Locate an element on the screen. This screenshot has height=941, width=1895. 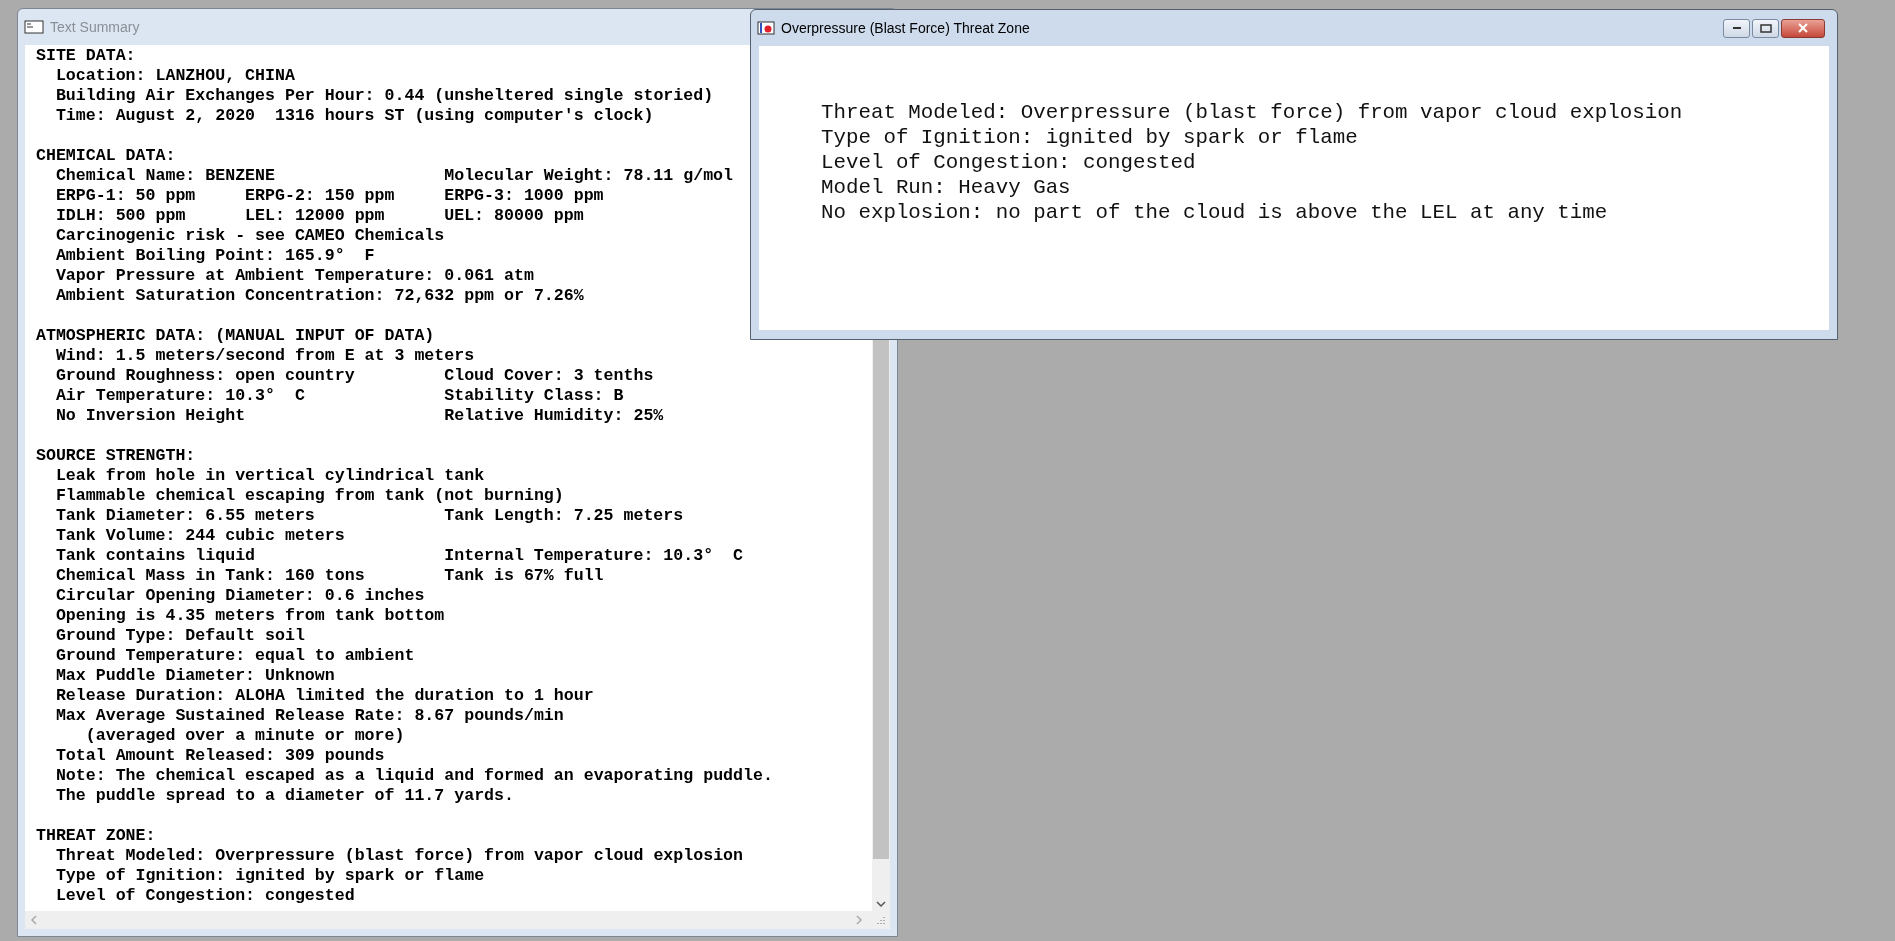
summary-line: Ambient Boiling Point: 165.9° F is located at coordinates (215, 256).